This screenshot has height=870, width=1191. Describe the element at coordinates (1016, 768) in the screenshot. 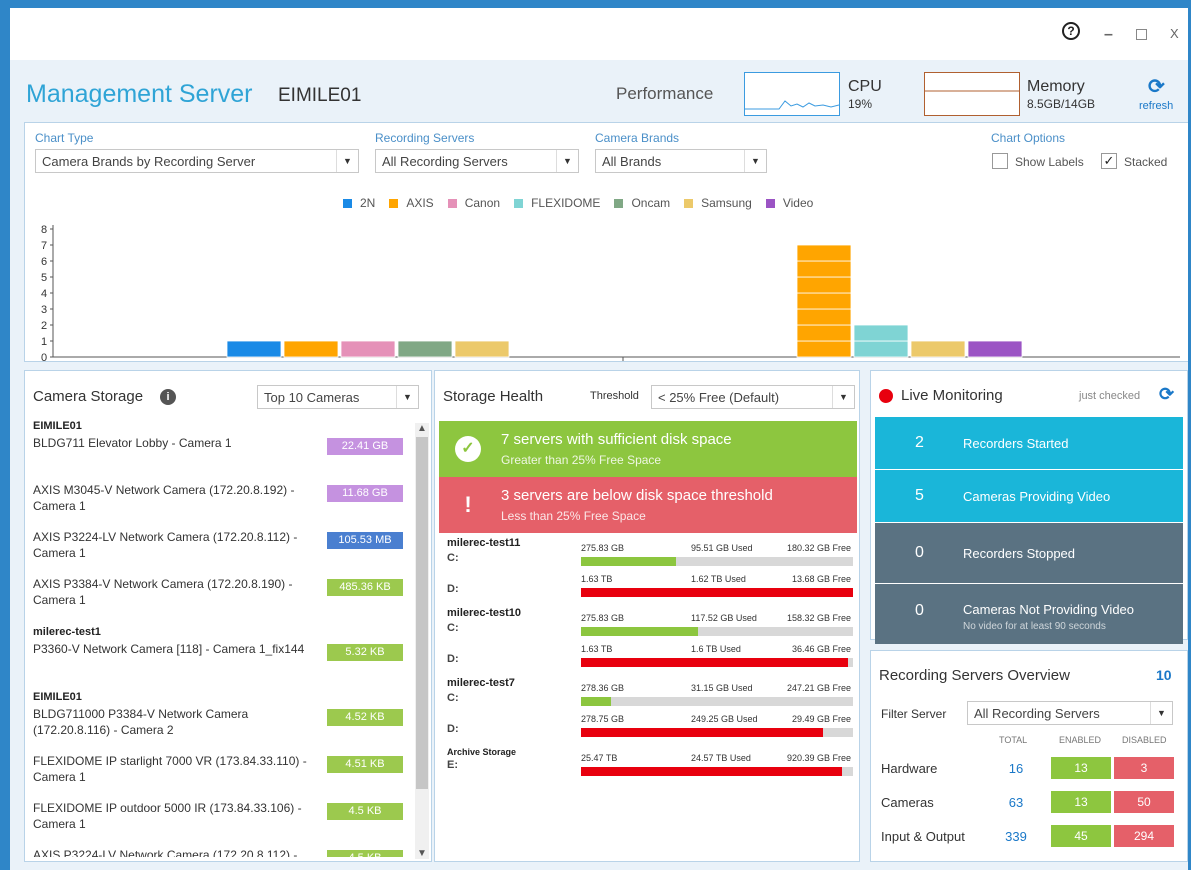

I see `rso-total-value: 16` at that location.